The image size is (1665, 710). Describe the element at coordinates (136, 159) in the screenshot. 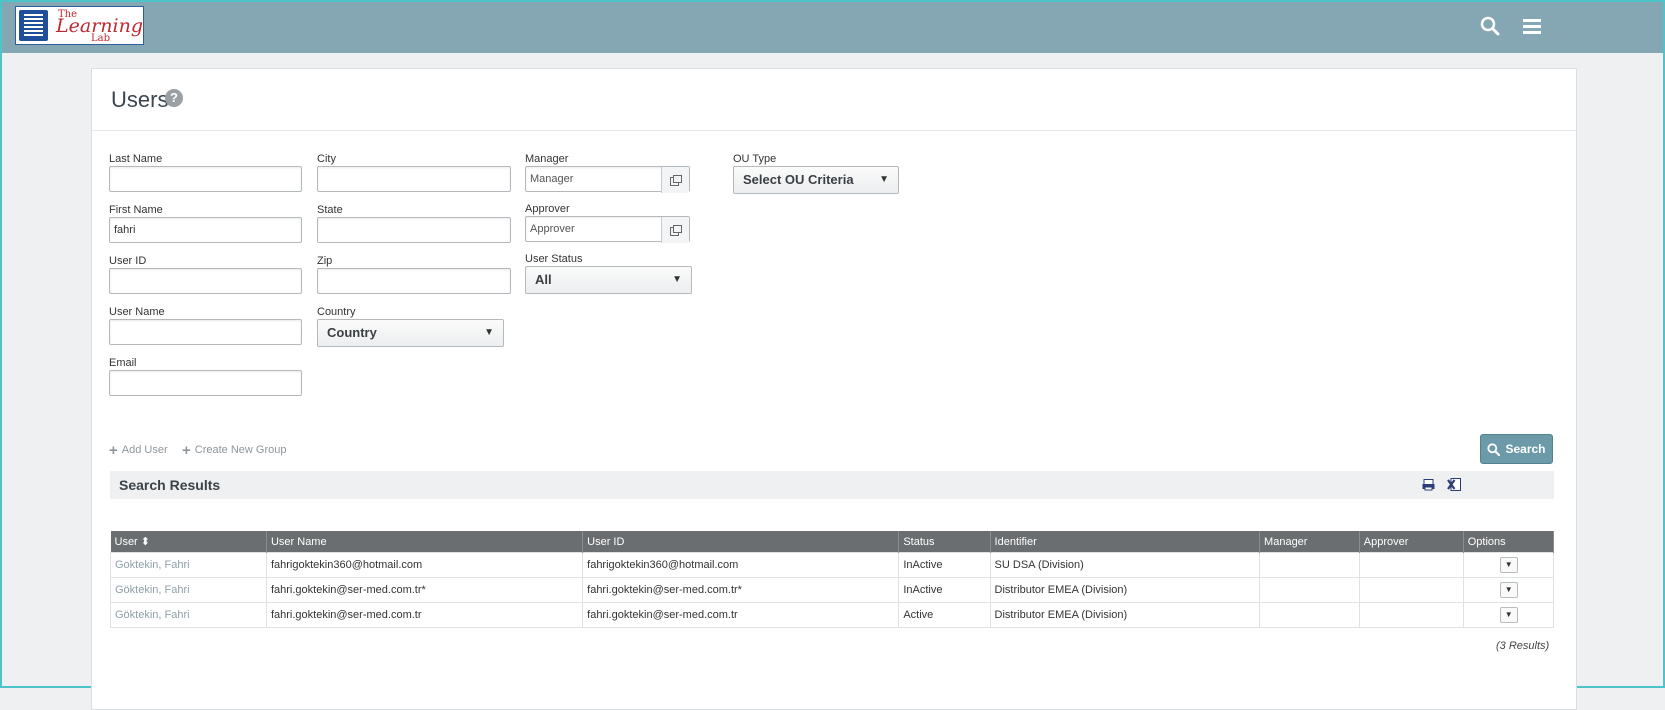

I see `last-name-label: Last Name` at that location.